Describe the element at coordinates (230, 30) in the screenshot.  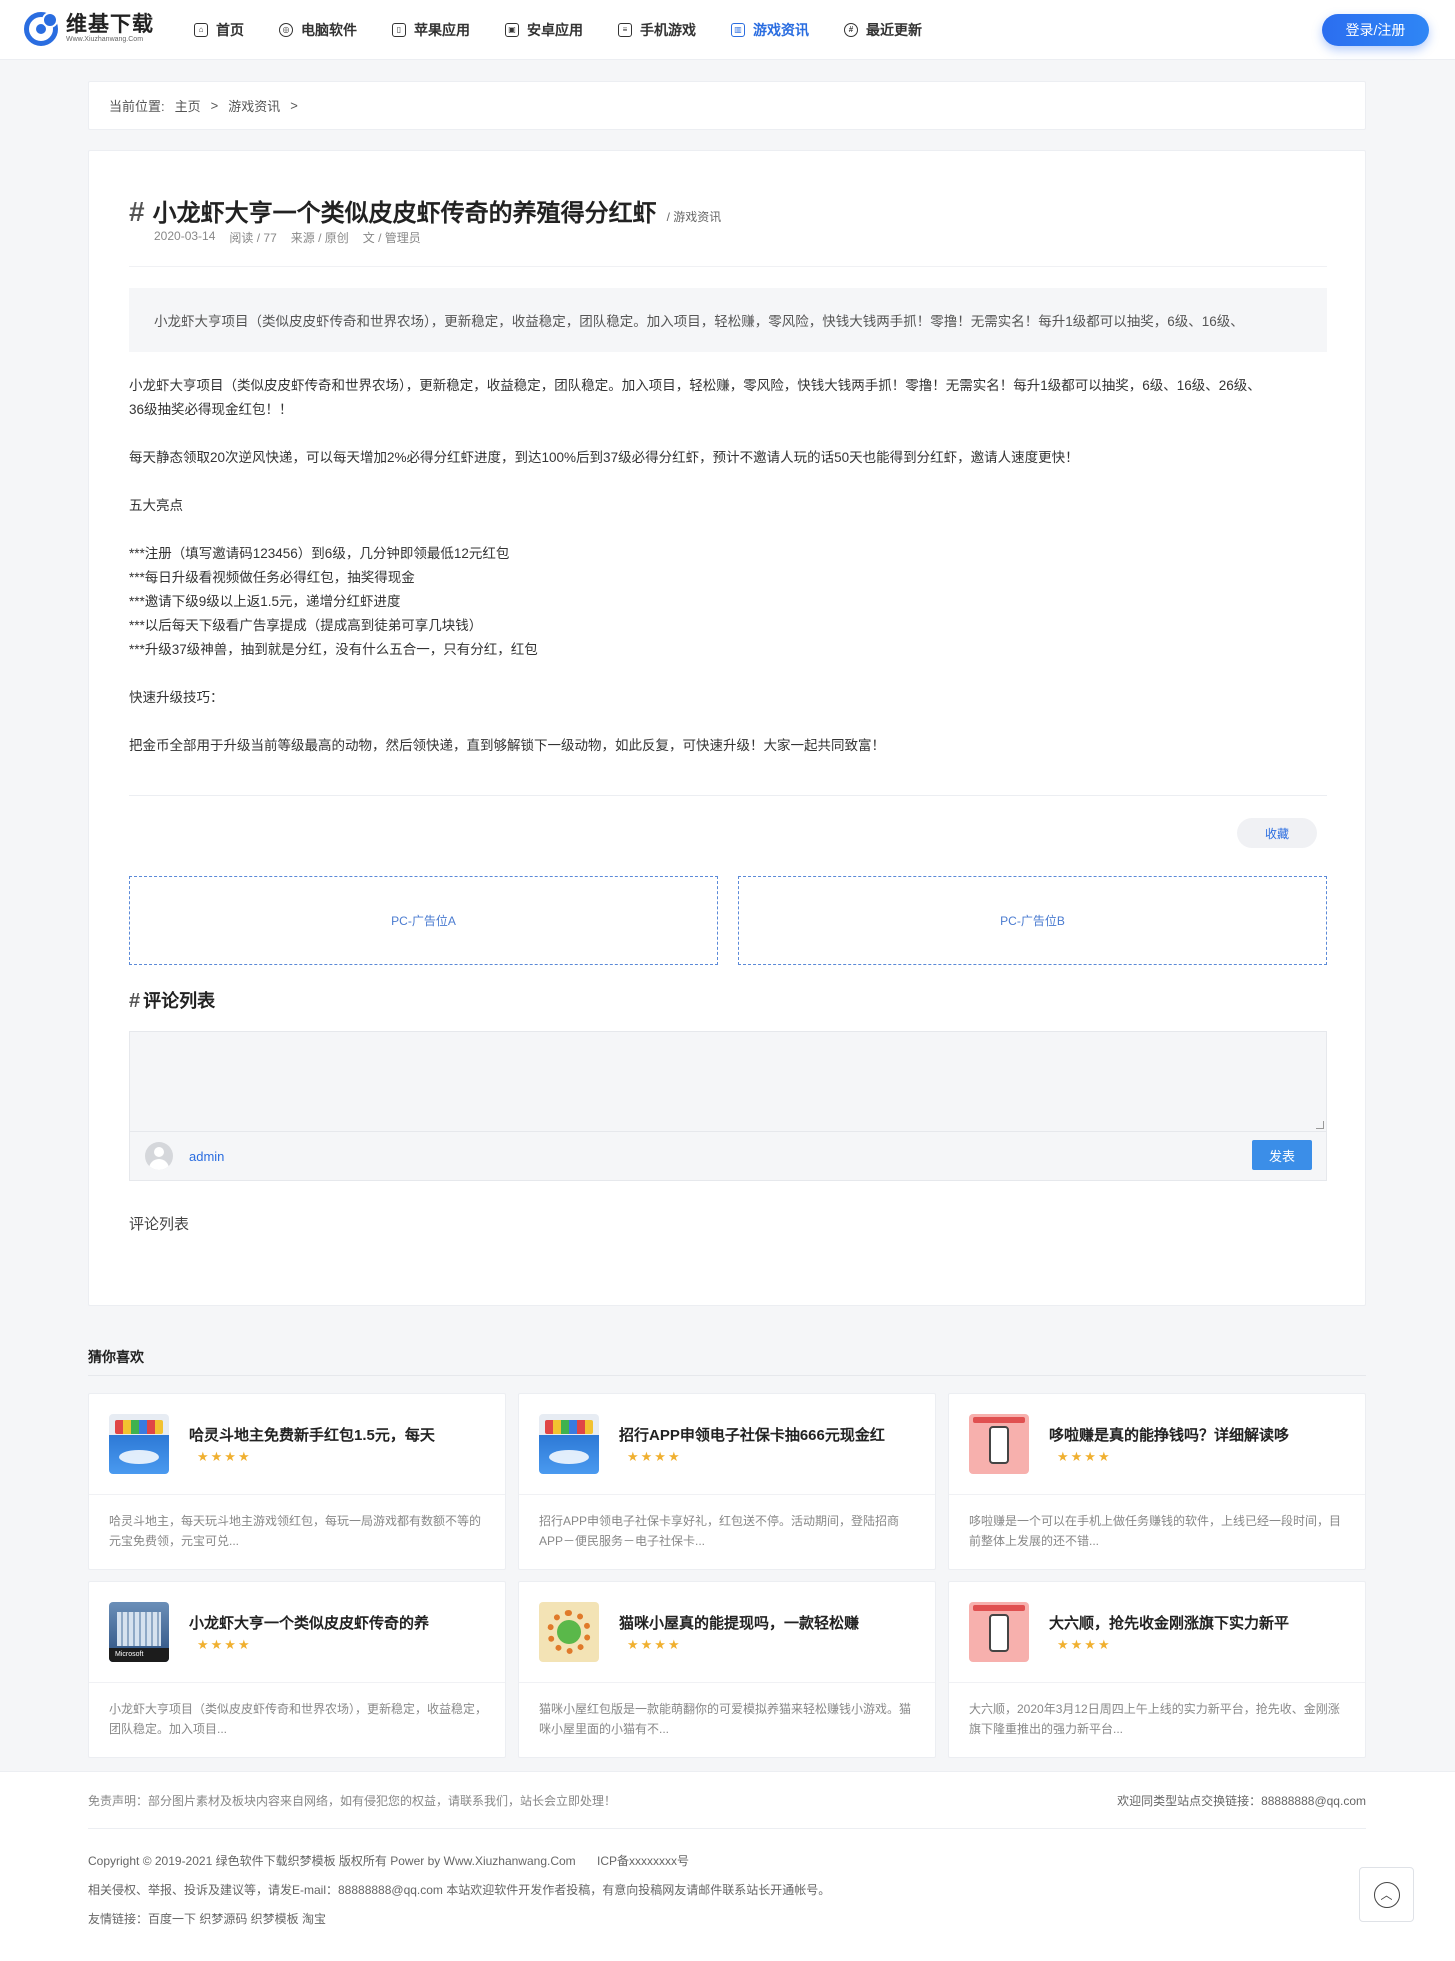
I see `nav-label: 首页` at that location.